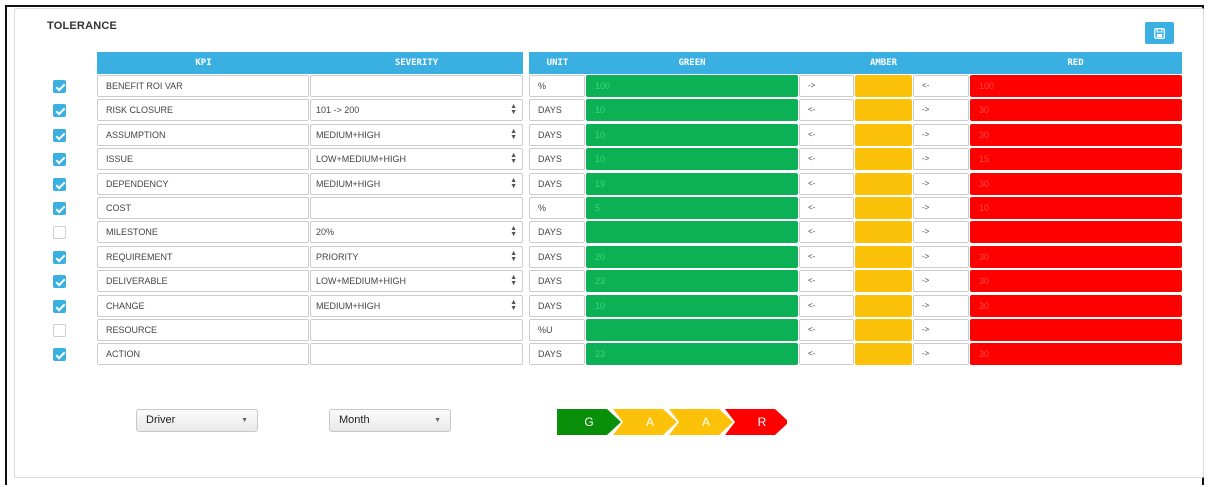 The image size is (1209, 487). I want to click on kpi-field: COST, so click(203, 208).